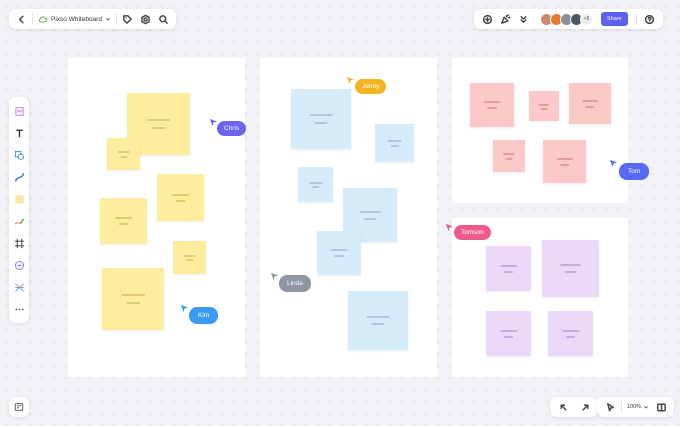 The image size is (680, 426). What do you see at coordinates (523, 19) in the screenshot?
I see `chevrons-icon` at bounding box center [523, 19].